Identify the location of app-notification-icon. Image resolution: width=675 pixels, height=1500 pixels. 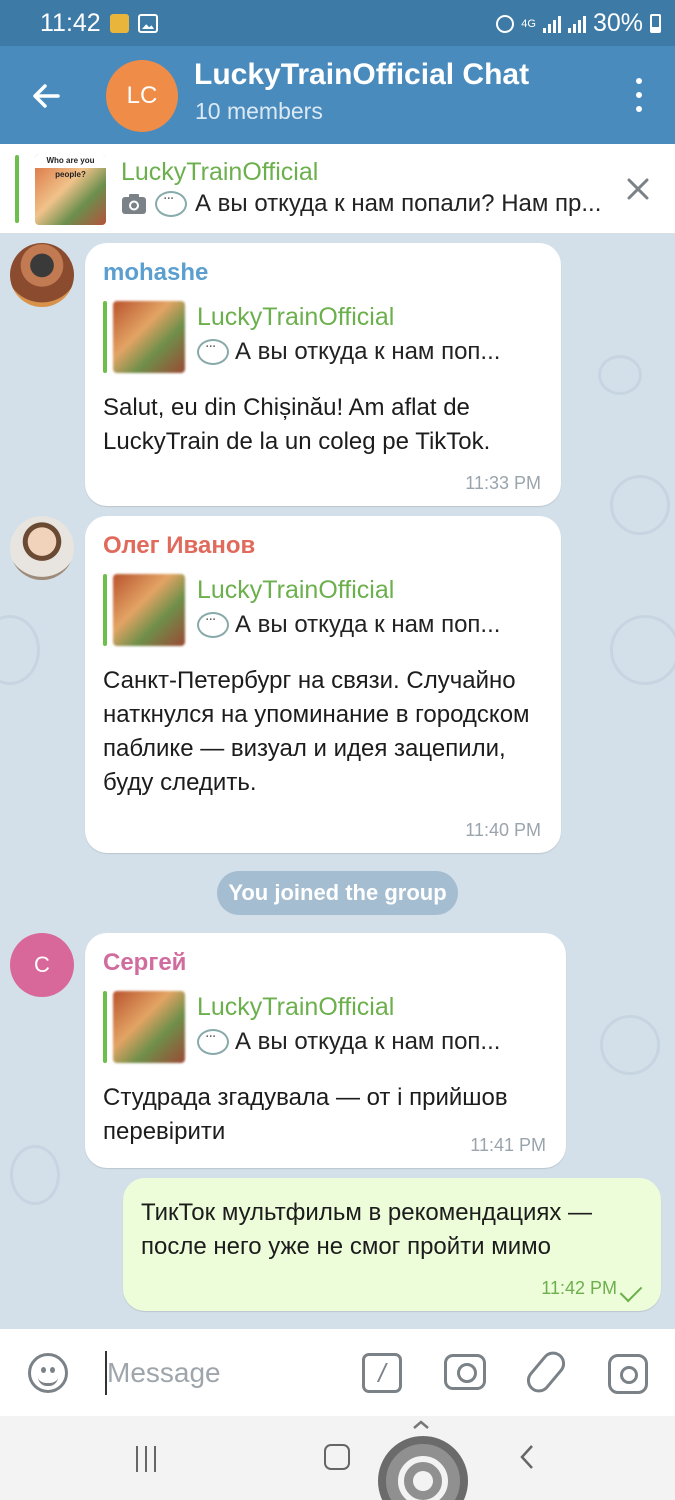
(119, 23).